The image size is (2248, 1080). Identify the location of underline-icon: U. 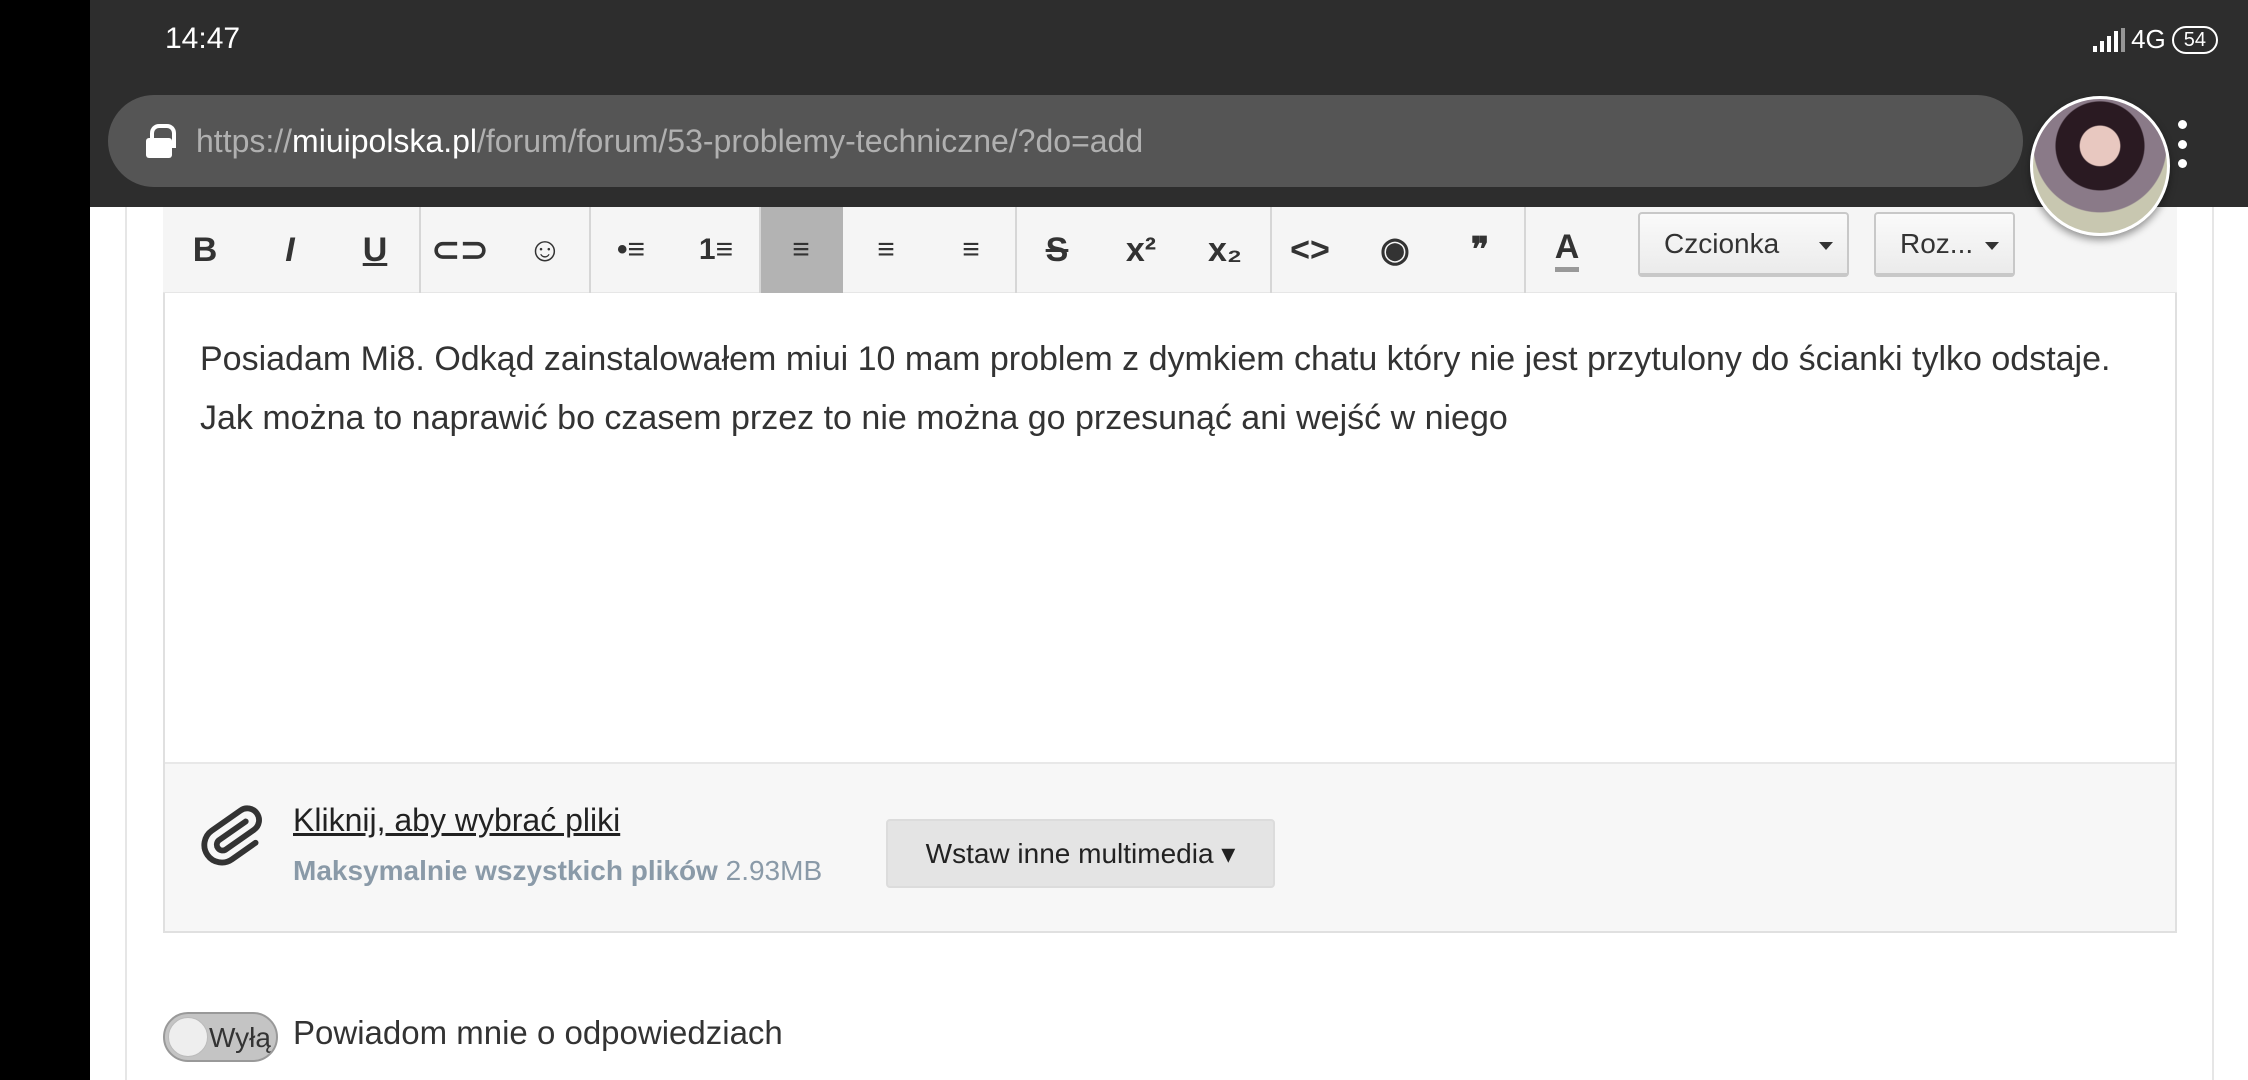
(375, 249).